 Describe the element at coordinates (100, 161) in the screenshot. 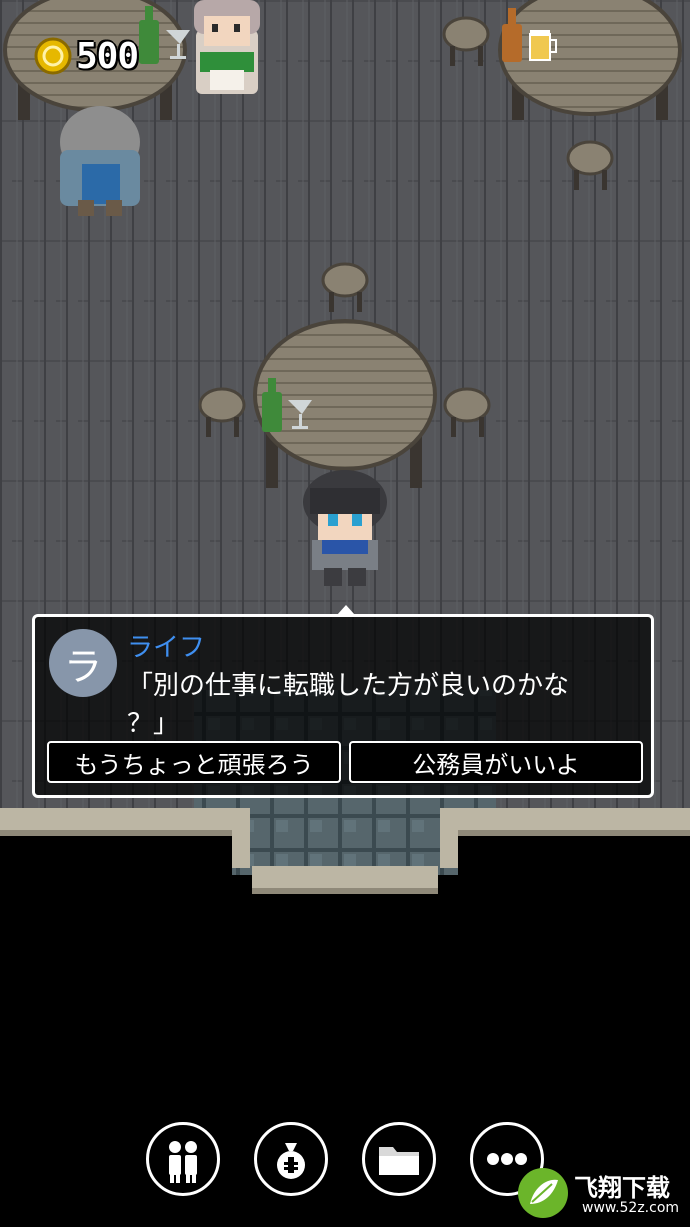

I see `npc-old-man` at that location.